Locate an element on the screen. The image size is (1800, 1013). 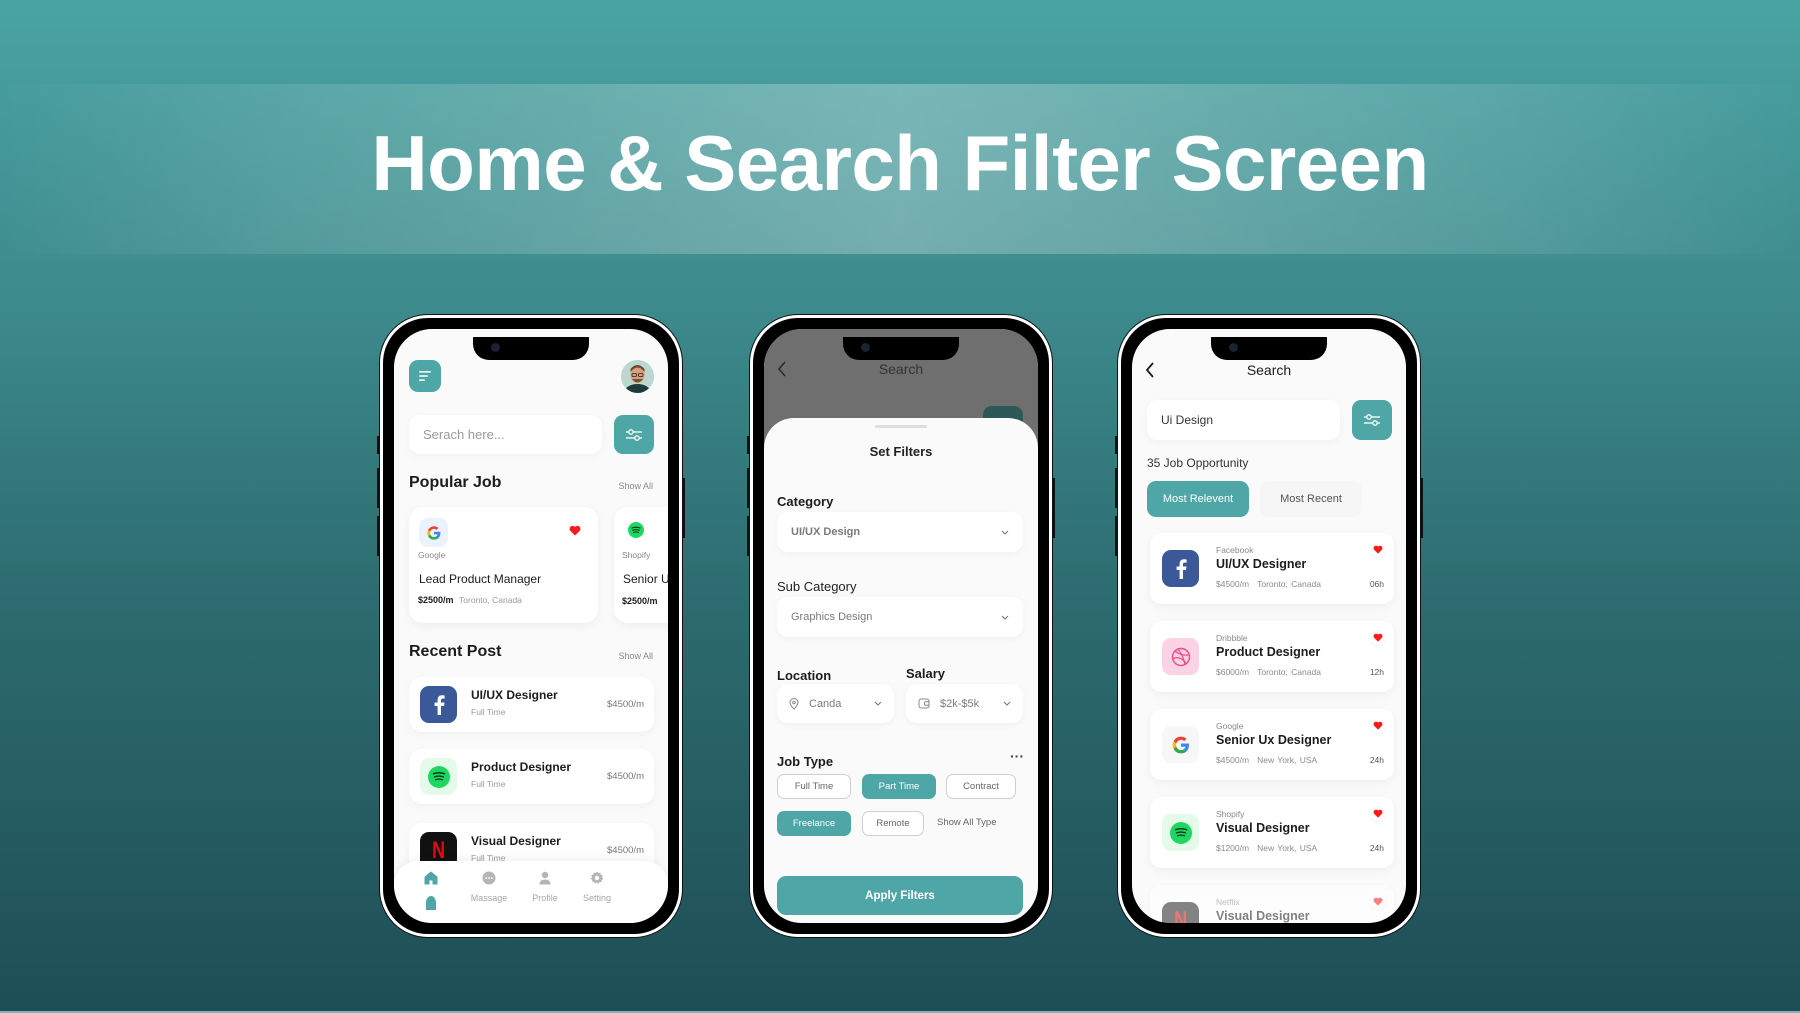
facebook-logo is located at coordinates (1180, 568).